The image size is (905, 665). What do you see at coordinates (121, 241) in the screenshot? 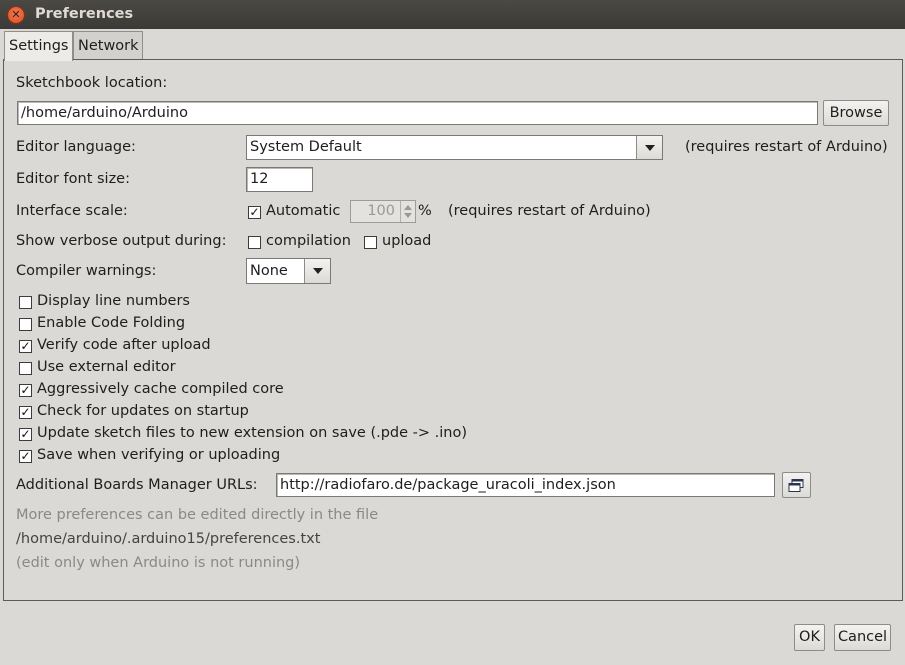
I see `verbose-label: Show verbose output during:` at bounding box center [121, 241].